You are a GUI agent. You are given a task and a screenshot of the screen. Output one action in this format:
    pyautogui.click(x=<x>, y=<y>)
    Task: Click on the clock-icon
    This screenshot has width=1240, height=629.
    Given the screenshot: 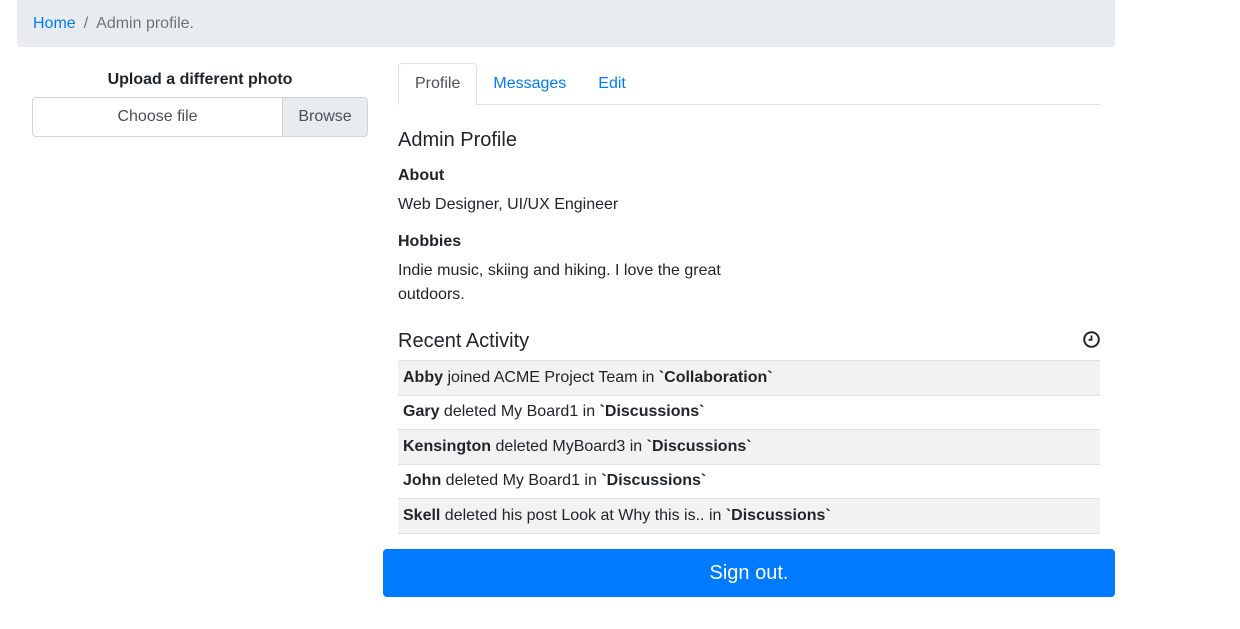 What is the action you would take?
    pyautogui.click(x=1091, y=339)
    